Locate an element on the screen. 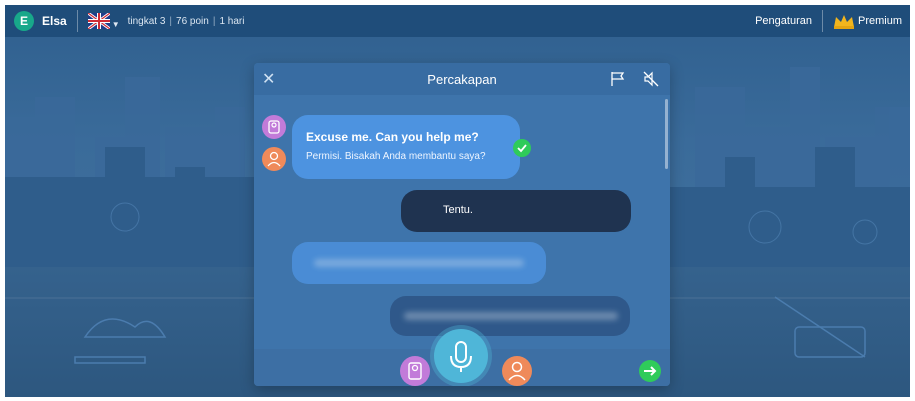 The height and width of the screenshot is (401, 915). arrow-right-icon is located at coordinates (650, 371).